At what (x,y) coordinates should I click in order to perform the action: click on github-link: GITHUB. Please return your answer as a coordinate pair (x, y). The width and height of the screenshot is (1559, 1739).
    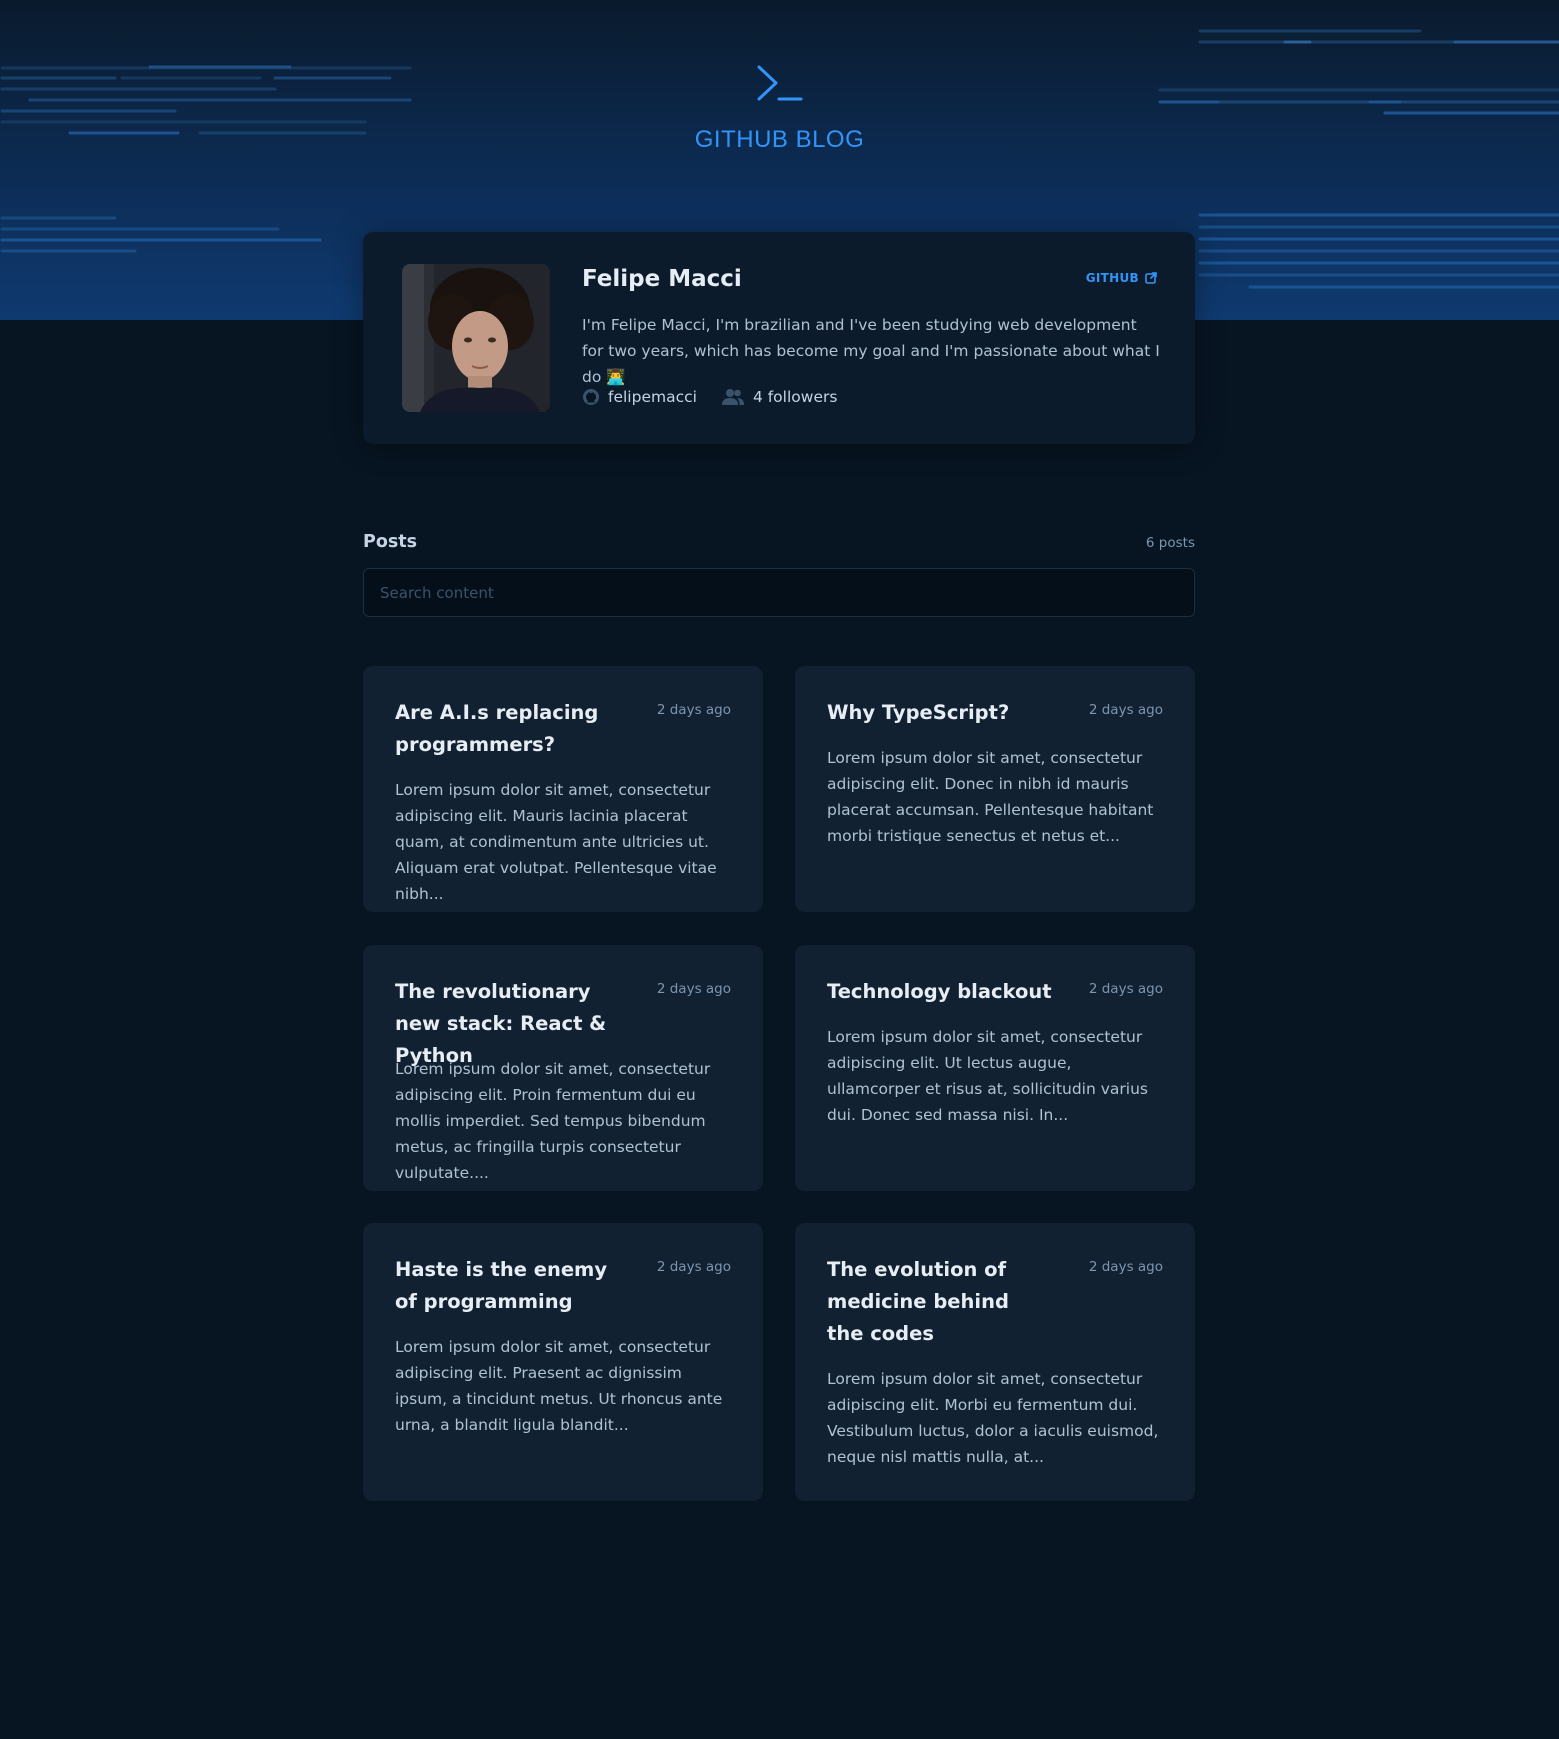
    Looking at the image, I should click on (1121, 278).